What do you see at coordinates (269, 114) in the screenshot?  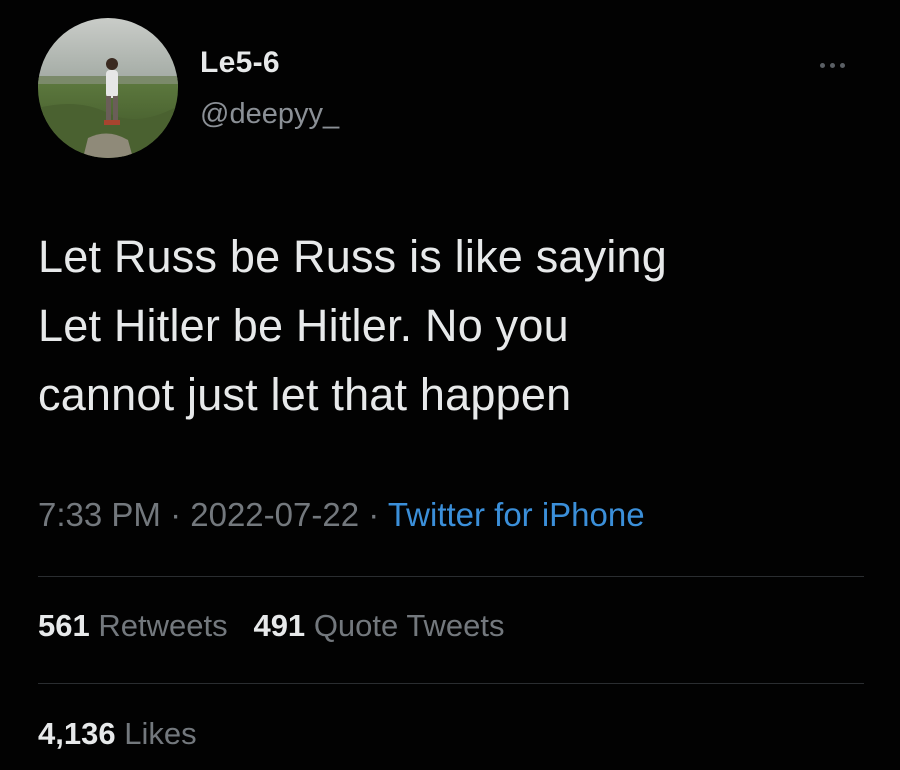 I see `user-handle: @deepyy_` at bounding box center [269, 114].